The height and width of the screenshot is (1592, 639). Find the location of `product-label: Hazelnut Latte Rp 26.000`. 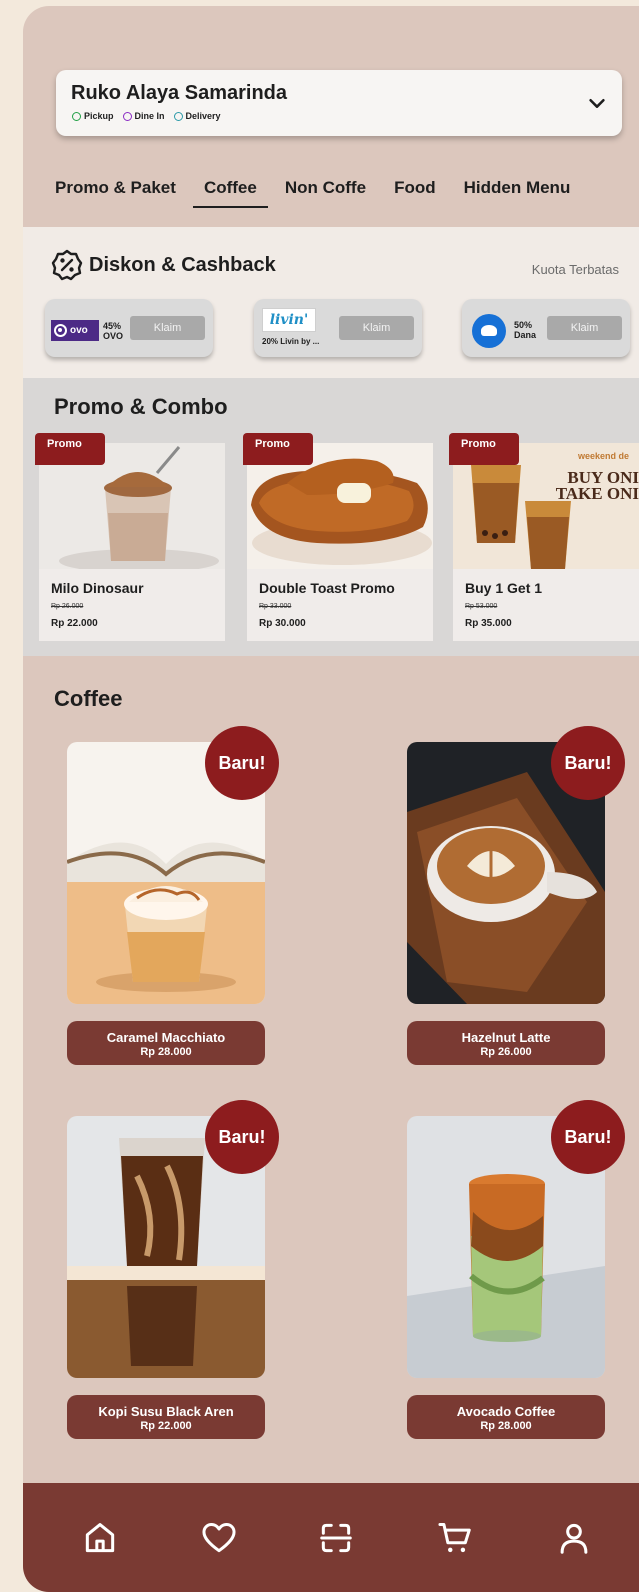

product-label: Hazelnut Latte Rp 26.000 is located at coordinates (506, 1043).